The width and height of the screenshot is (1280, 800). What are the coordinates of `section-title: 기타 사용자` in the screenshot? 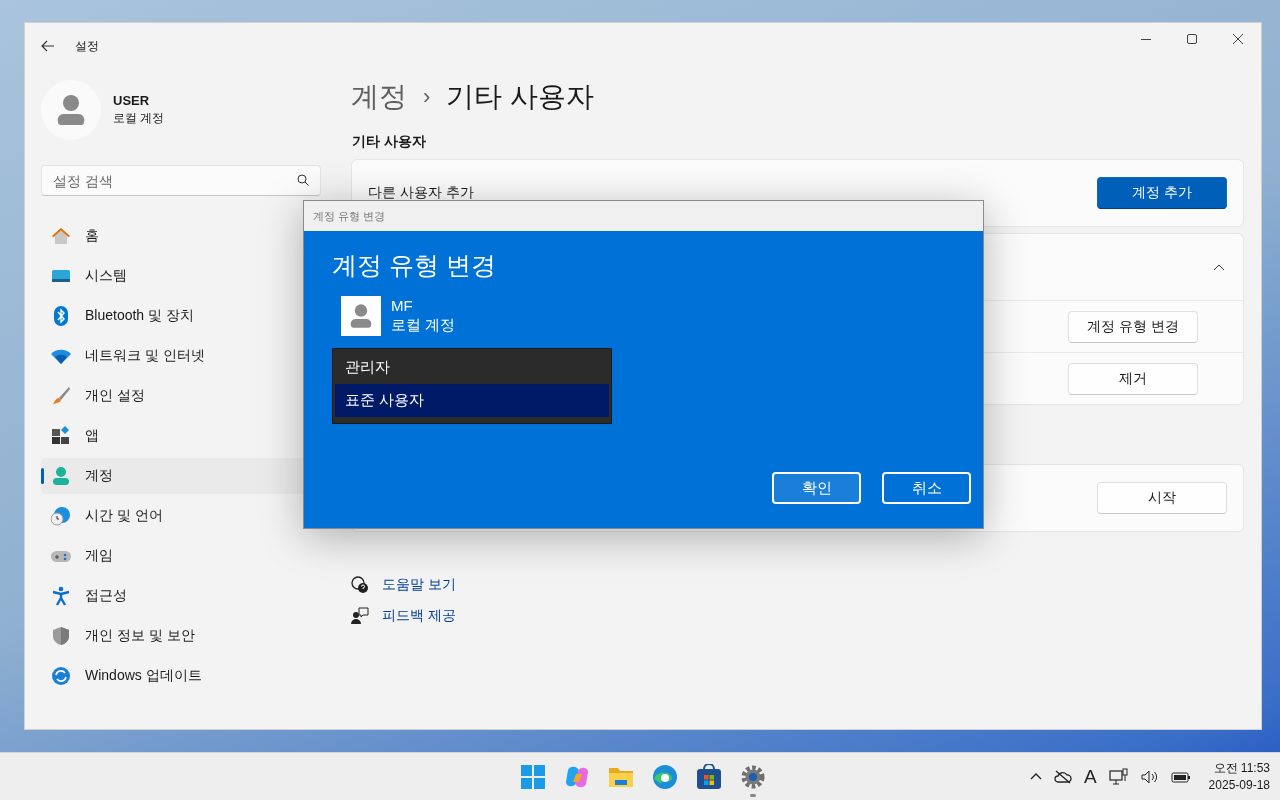 It's located at (389, 142).